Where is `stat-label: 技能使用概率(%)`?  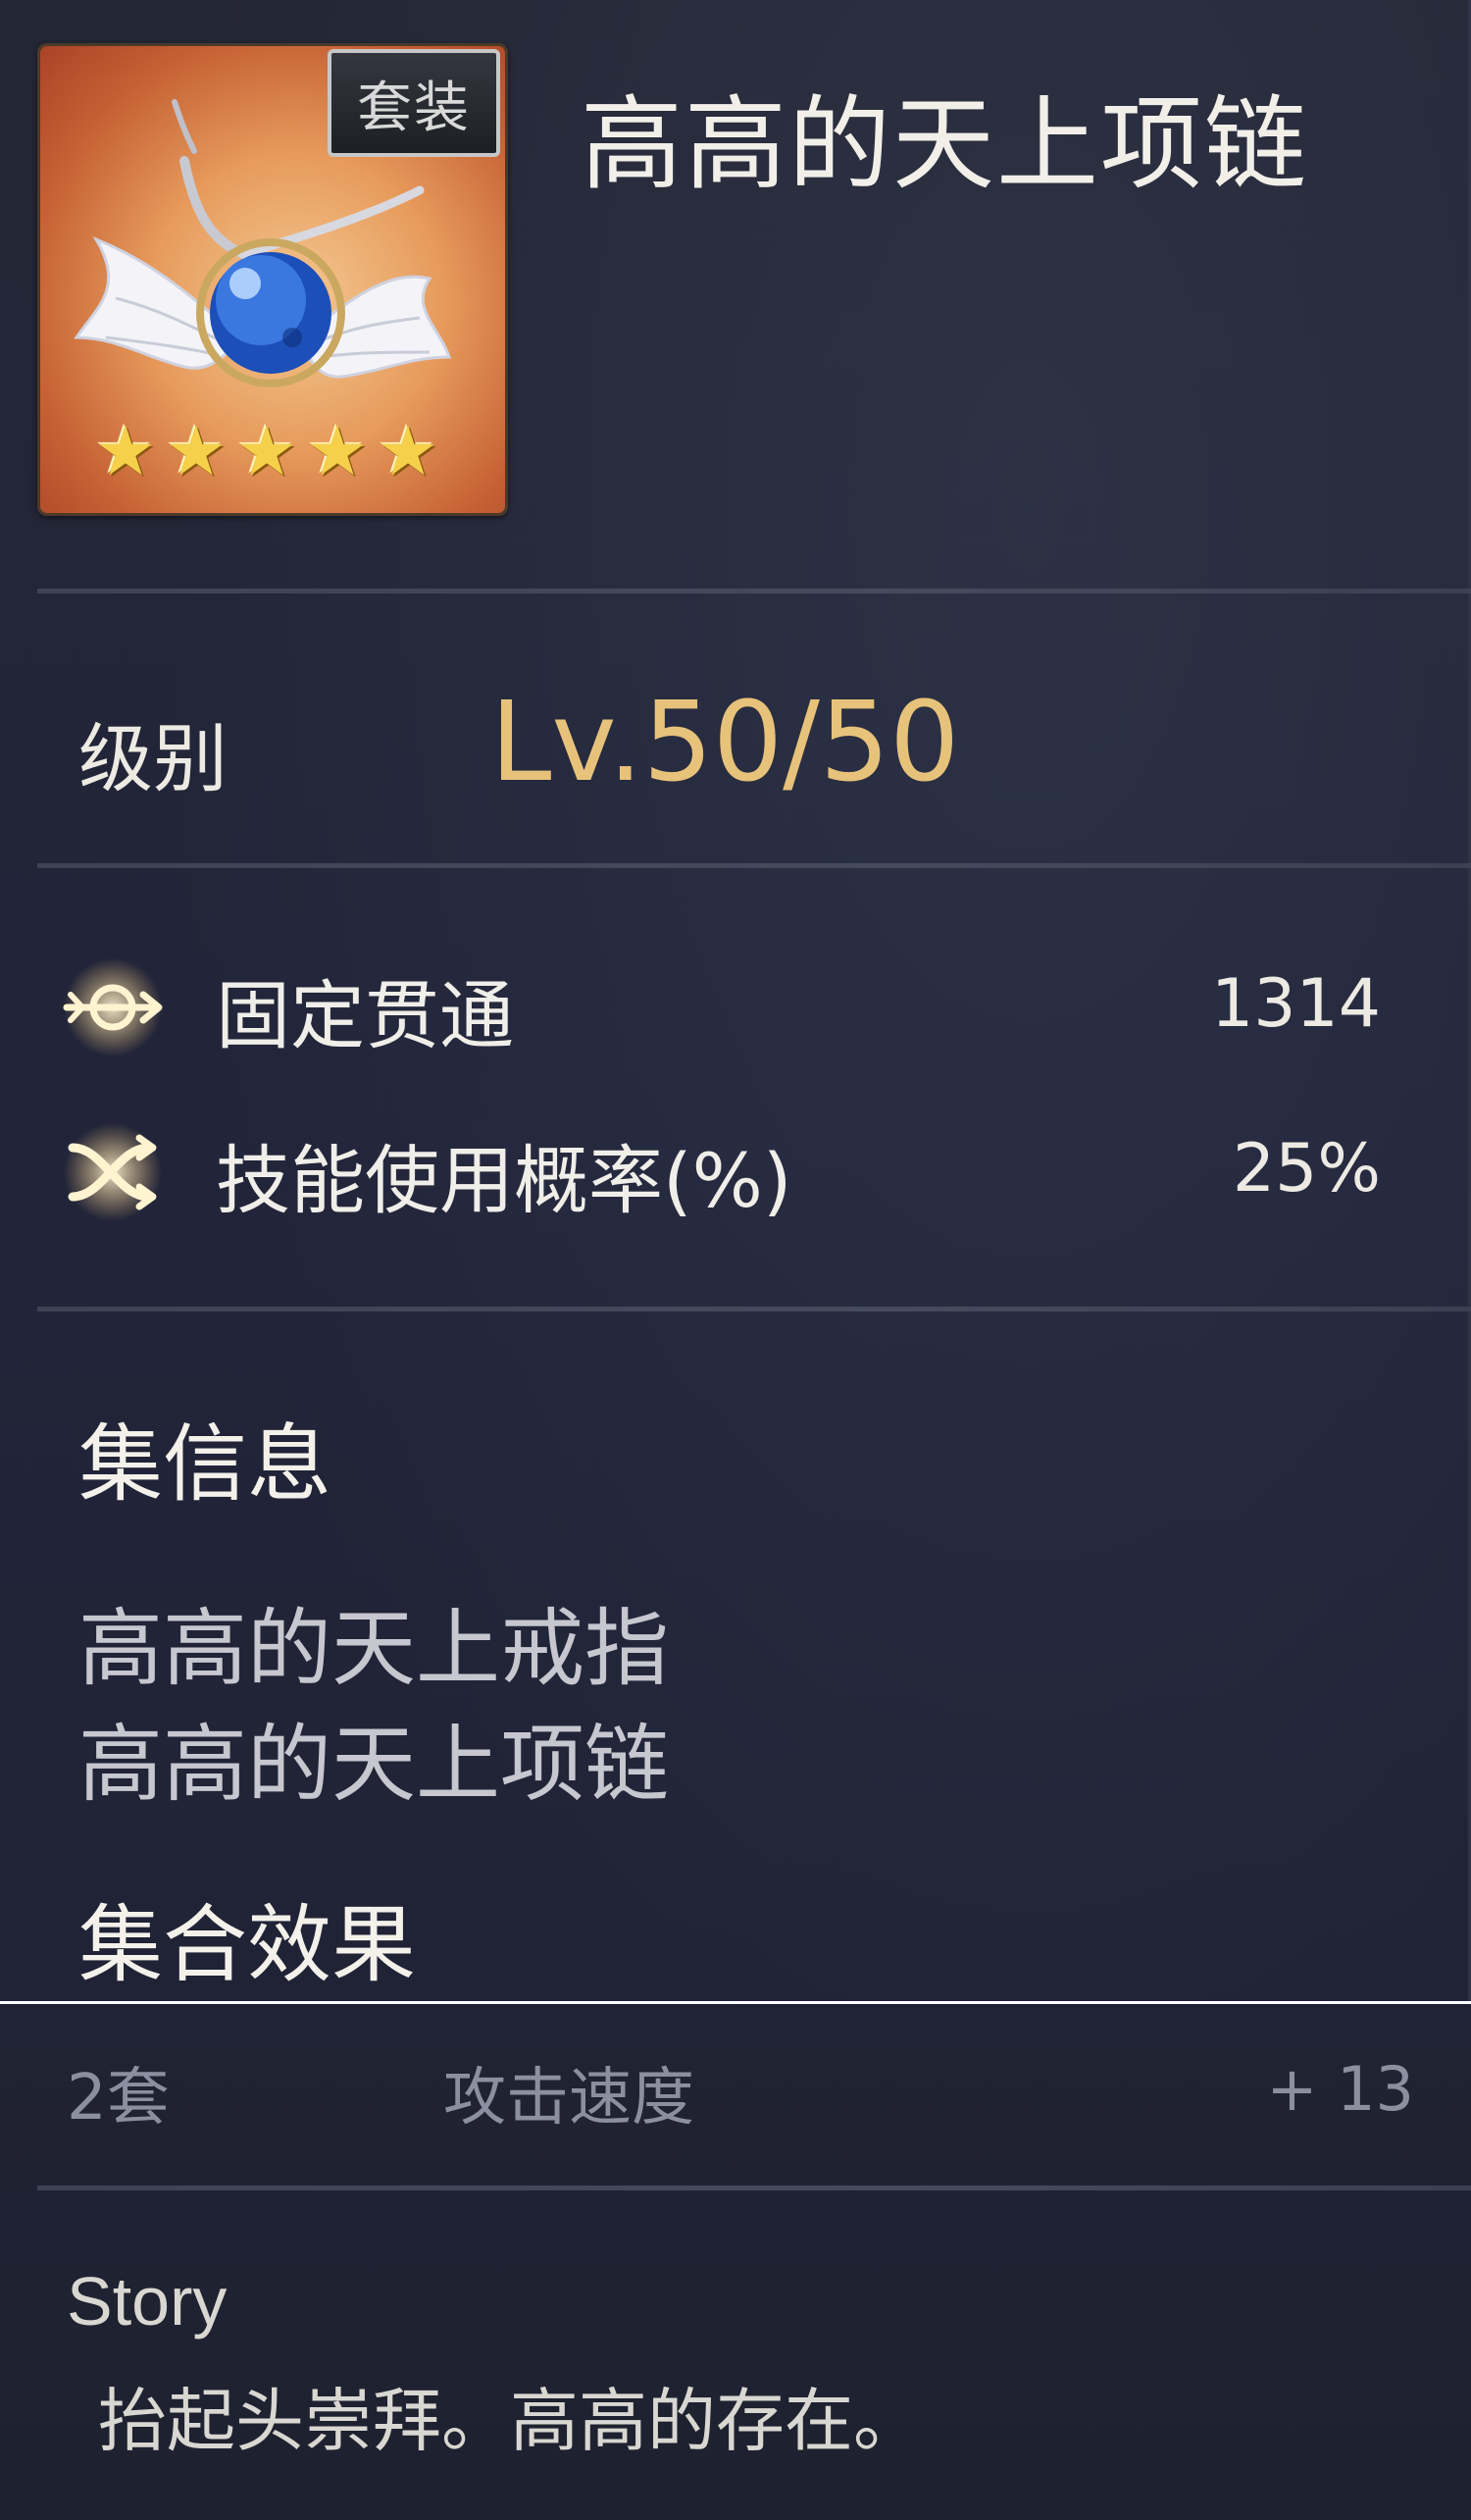 stat-label: 技能使用概率(%) is located at coordinates (504, 1180).